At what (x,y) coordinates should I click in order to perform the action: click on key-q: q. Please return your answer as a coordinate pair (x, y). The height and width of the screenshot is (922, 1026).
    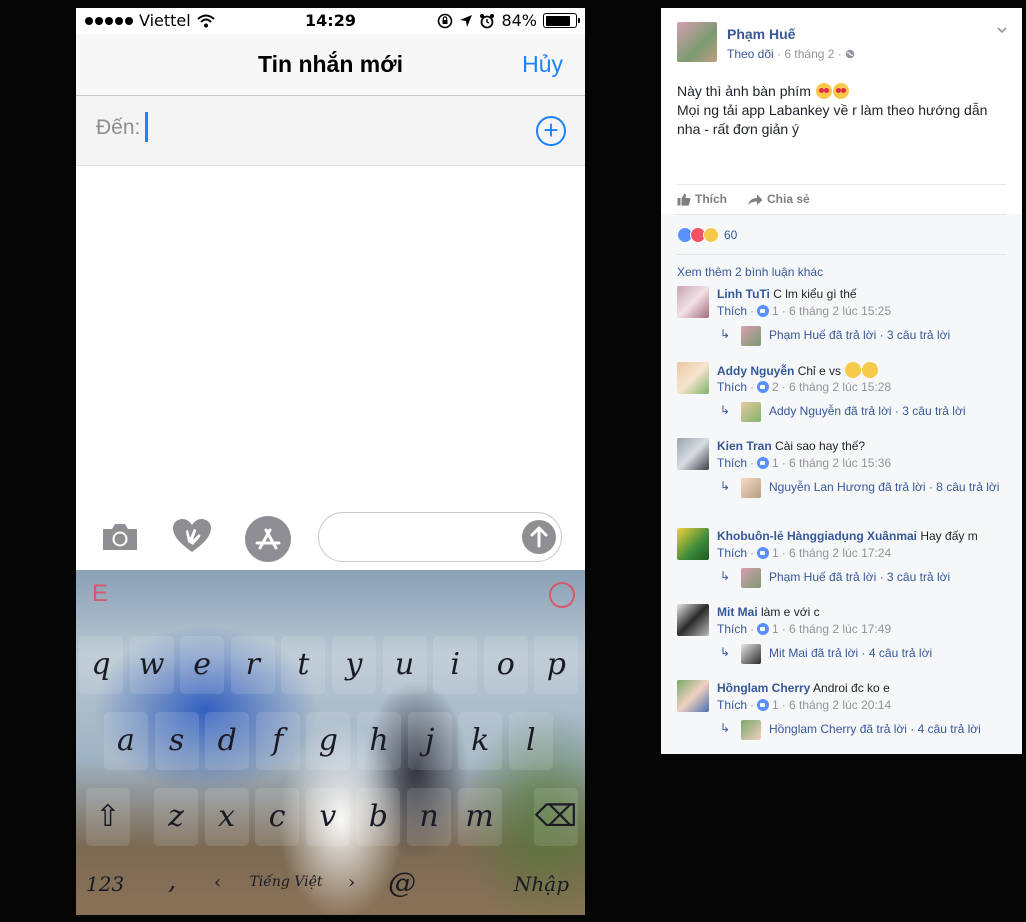
    Looking at the image, I should click on (101, 665).